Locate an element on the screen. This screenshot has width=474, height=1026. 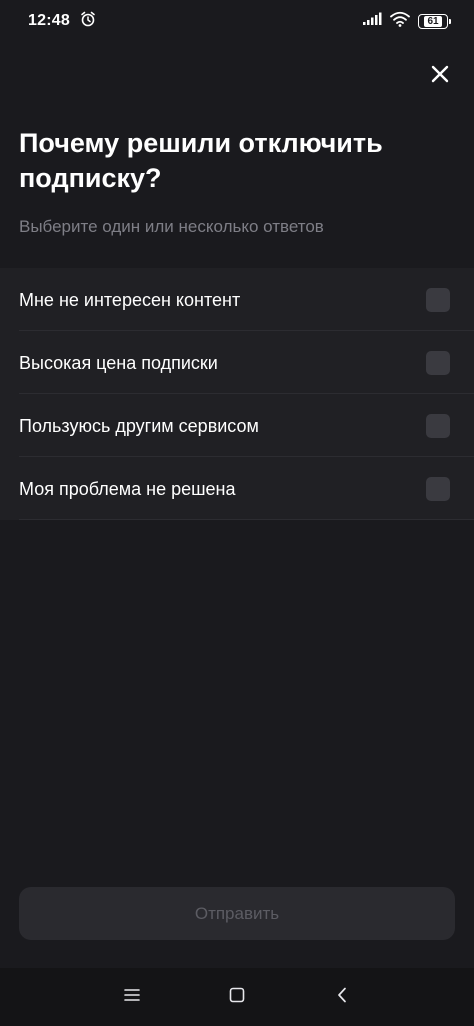
back-button is located at coordinates (342, 997).